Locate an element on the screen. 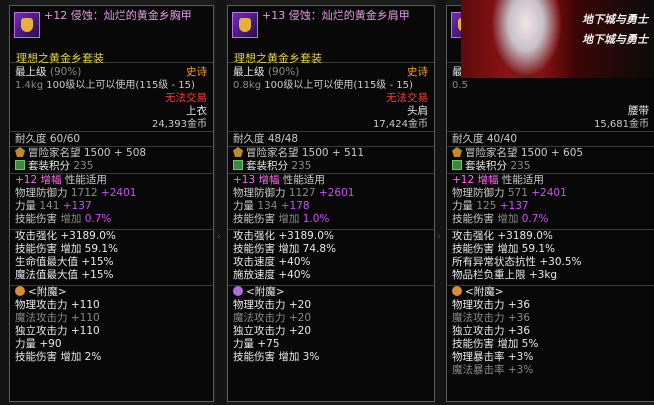 Image resolution: width=654 pixels, height=405 pixels. enchant-row: 魔法攻击力 +36 is located at coordinates (491, 318).